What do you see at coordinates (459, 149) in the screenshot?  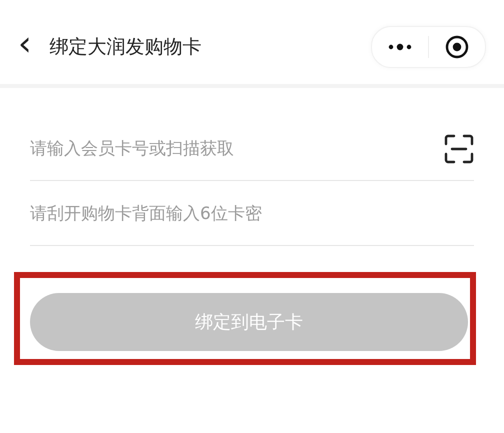 I see `scan-icon` at bounding box center [459, 149].